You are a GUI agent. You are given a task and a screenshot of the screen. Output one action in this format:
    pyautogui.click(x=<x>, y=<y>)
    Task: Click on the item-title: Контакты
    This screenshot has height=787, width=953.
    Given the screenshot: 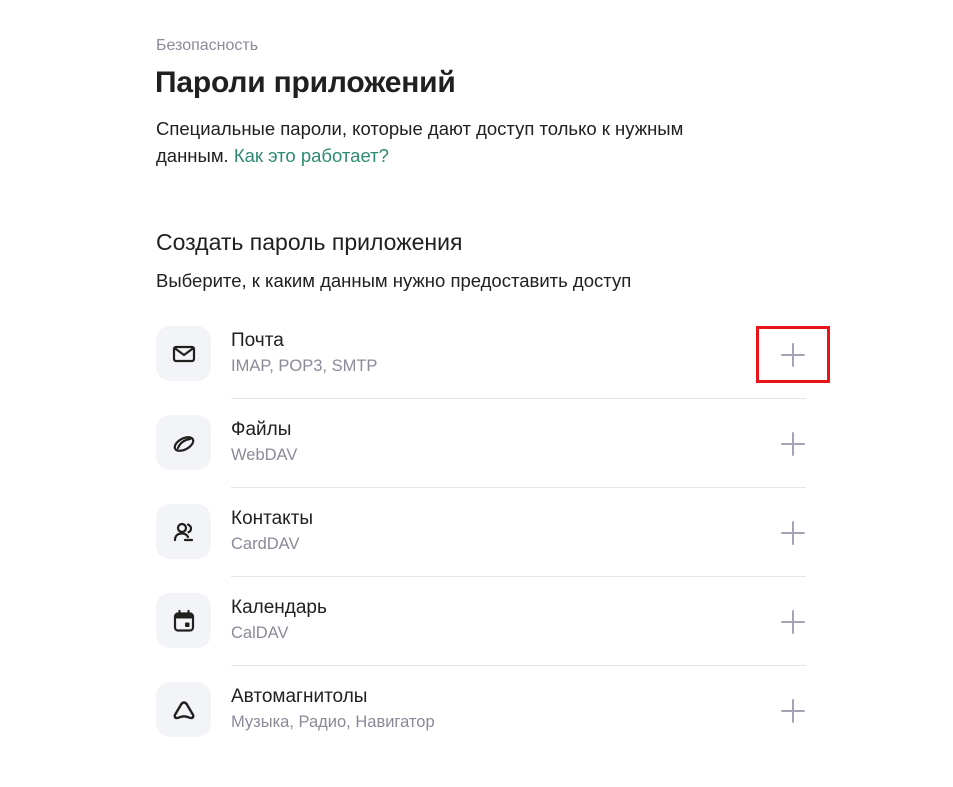 What is the action you would take?
    pyautogui.click(x=272, y=518)
    